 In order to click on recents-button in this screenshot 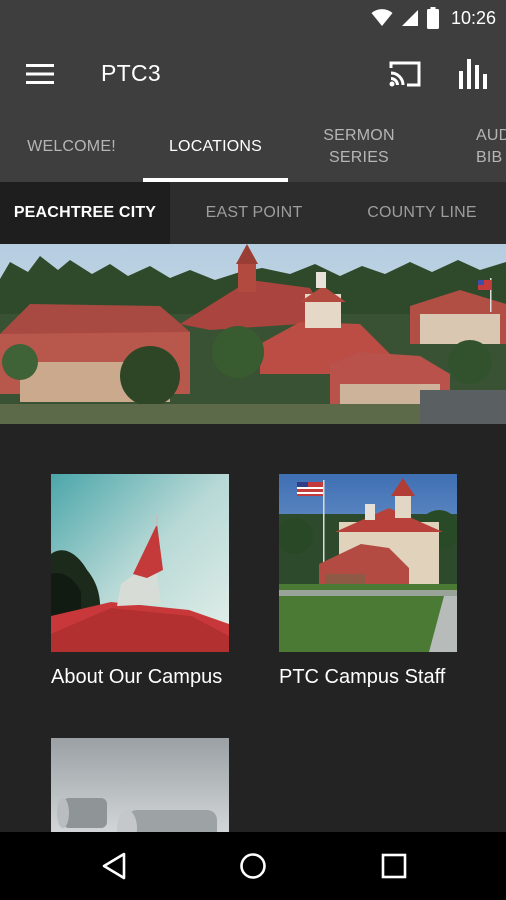, I will do `click(394, 866)`.